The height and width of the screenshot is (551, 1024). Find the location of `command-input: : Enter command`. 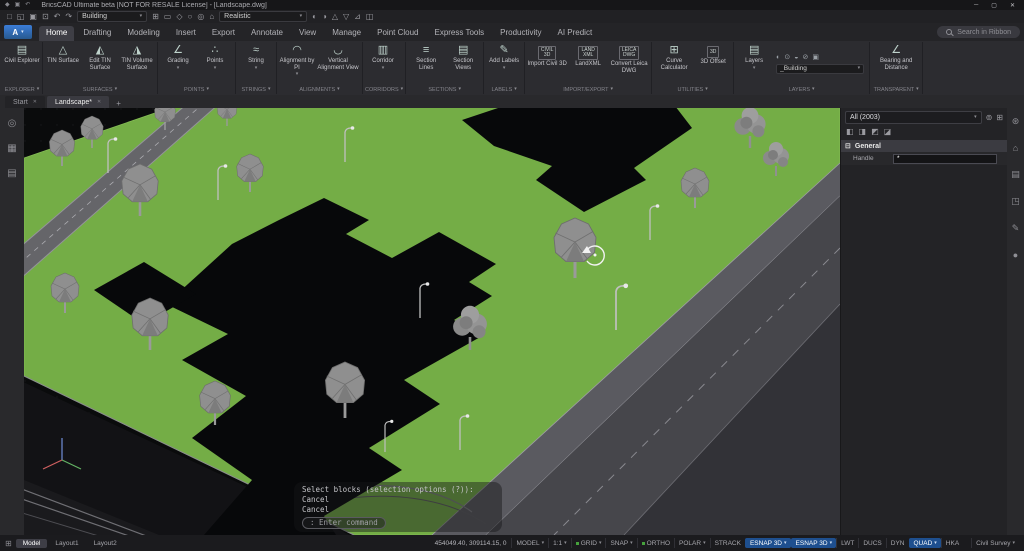

command-input: : Enter command is located at coordinates (344, 523).